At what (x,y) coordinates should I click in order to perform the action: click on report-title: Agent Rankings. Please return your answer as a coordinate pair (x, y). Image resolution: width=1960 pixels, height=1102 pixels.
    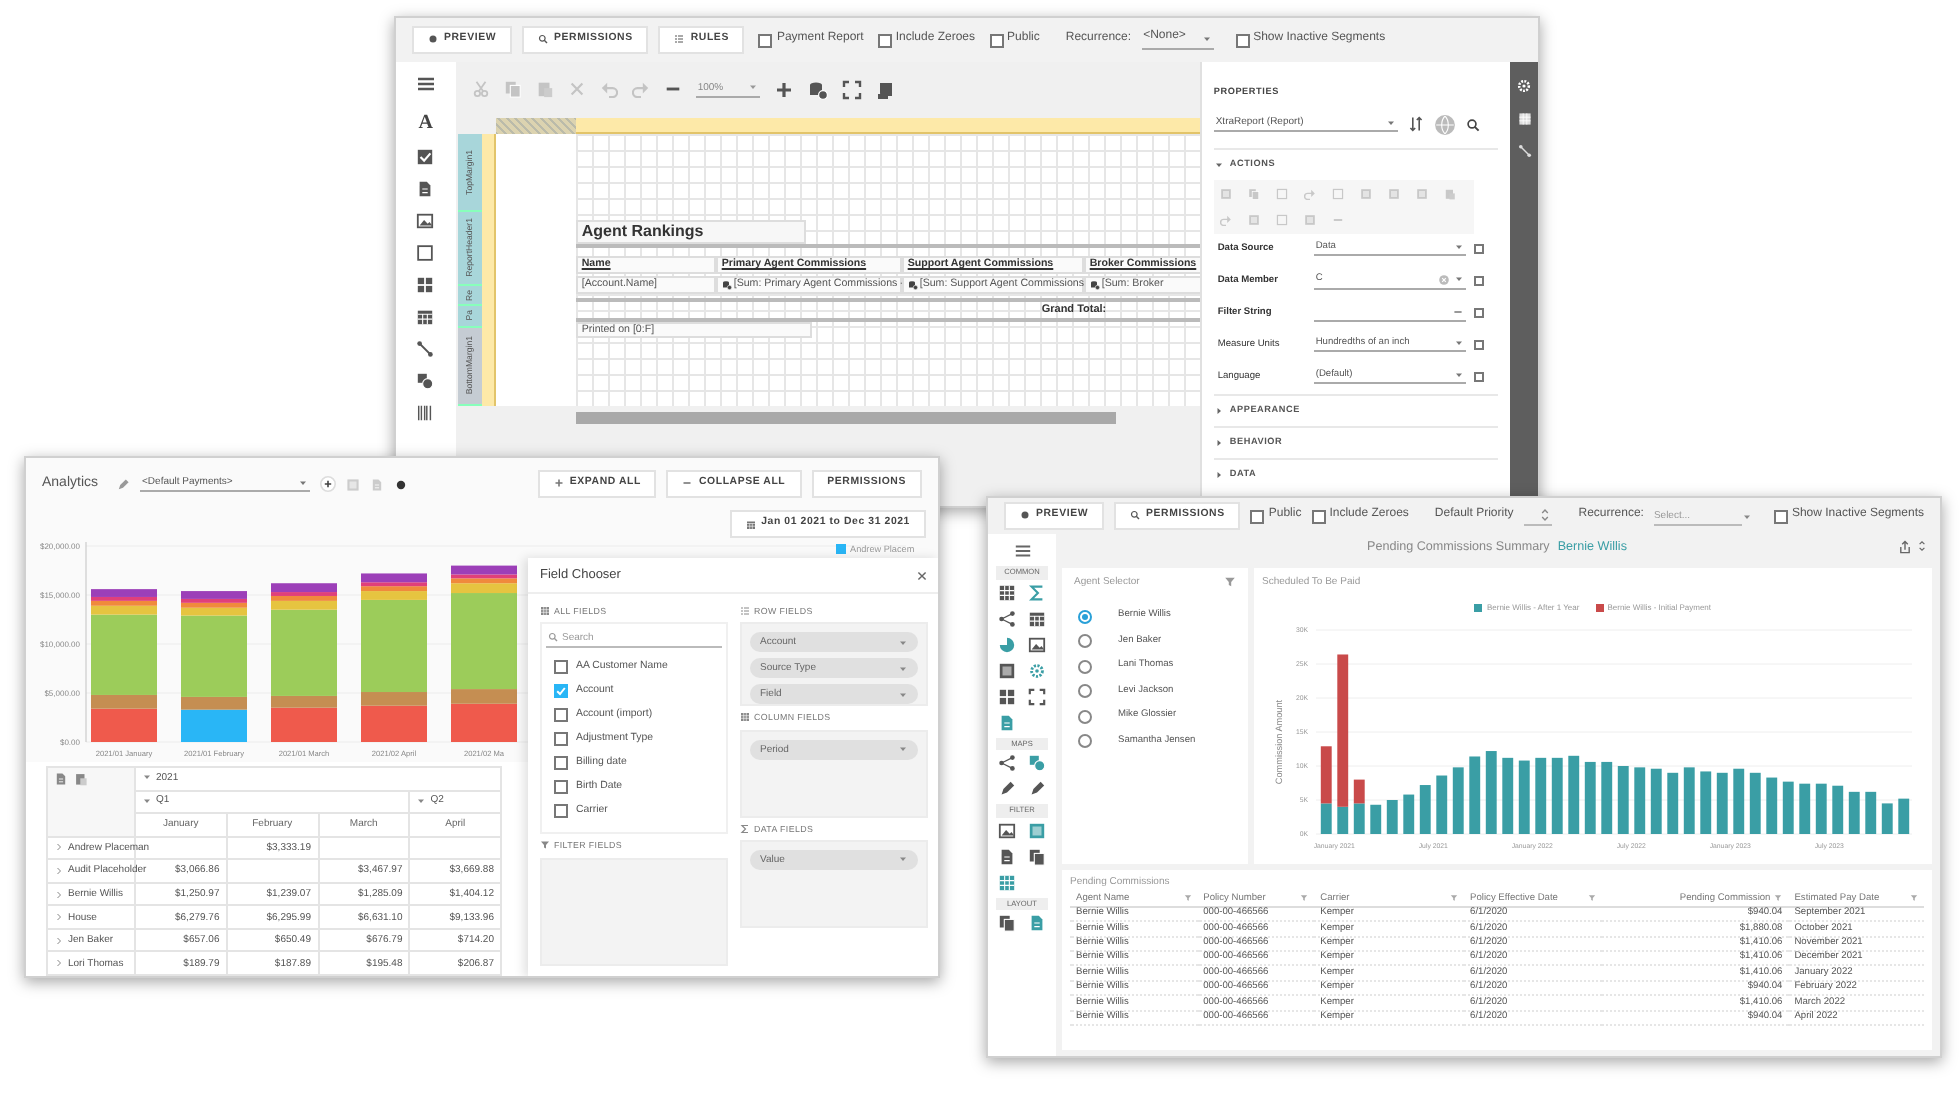
    Looking at the image, I should click on (690, 232).